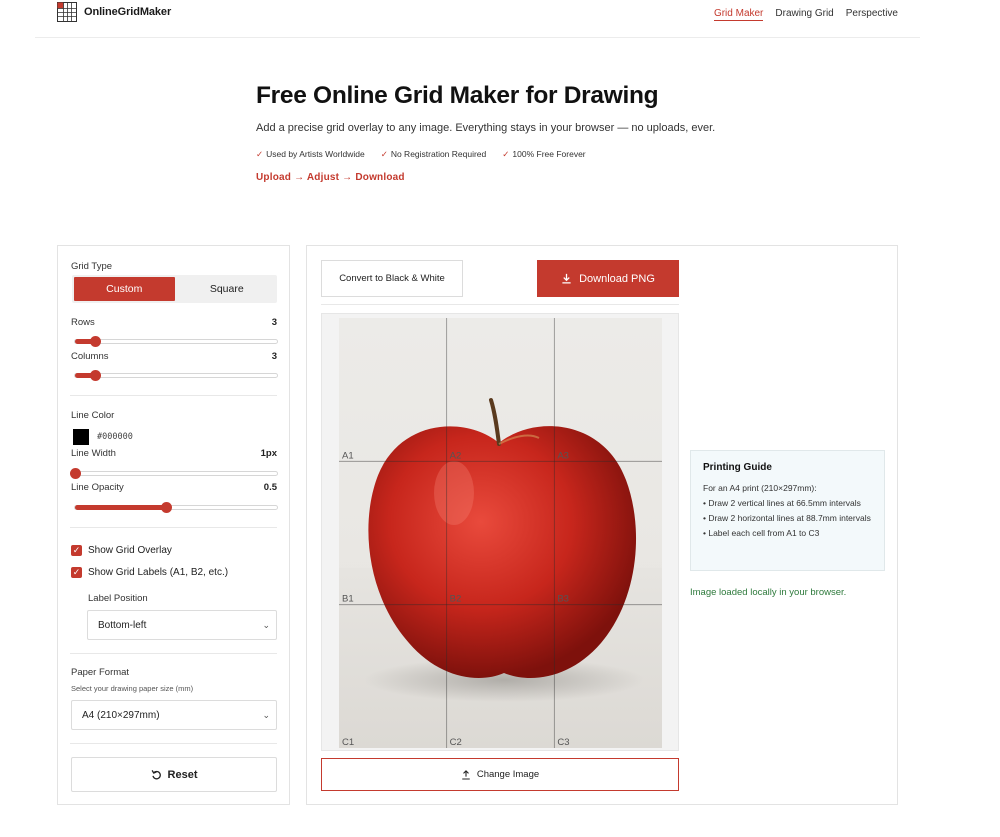  Describe the element at coordinates (563, 742) in the screenshot. I see `grid-cell-label: C3` at that location.